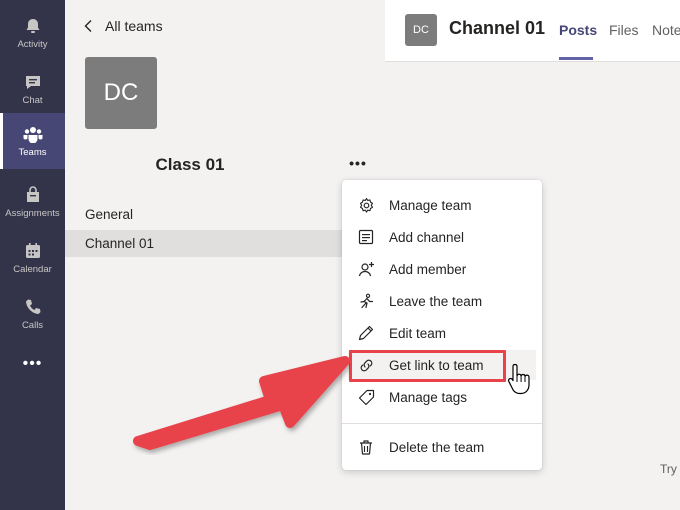  I want to click on assignments-icon, so click(33, 195).